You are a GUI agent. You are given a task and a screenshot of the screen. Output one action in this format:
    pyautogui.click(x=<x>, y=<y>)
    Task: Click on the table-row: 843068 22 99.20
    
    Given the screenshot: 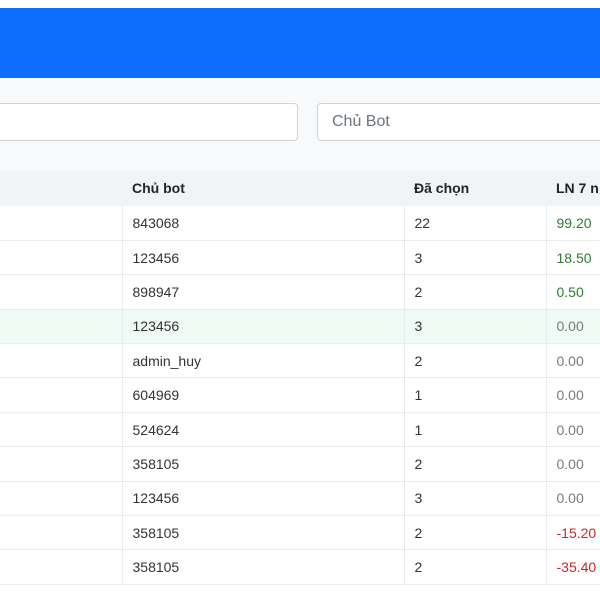 What is the action you would take?
    pyautogui.click(x=300, y=223)
    